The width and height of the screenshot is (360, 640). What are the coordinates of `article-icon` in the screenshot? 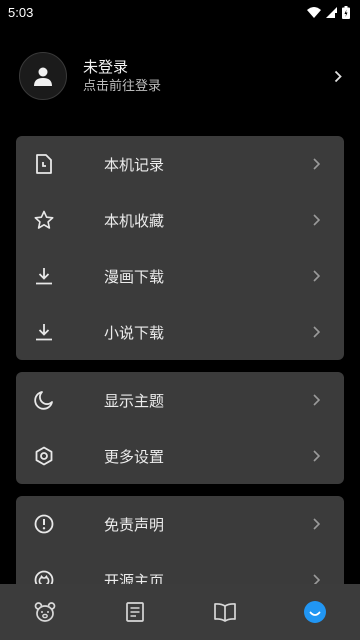 It's located at (135, 612).